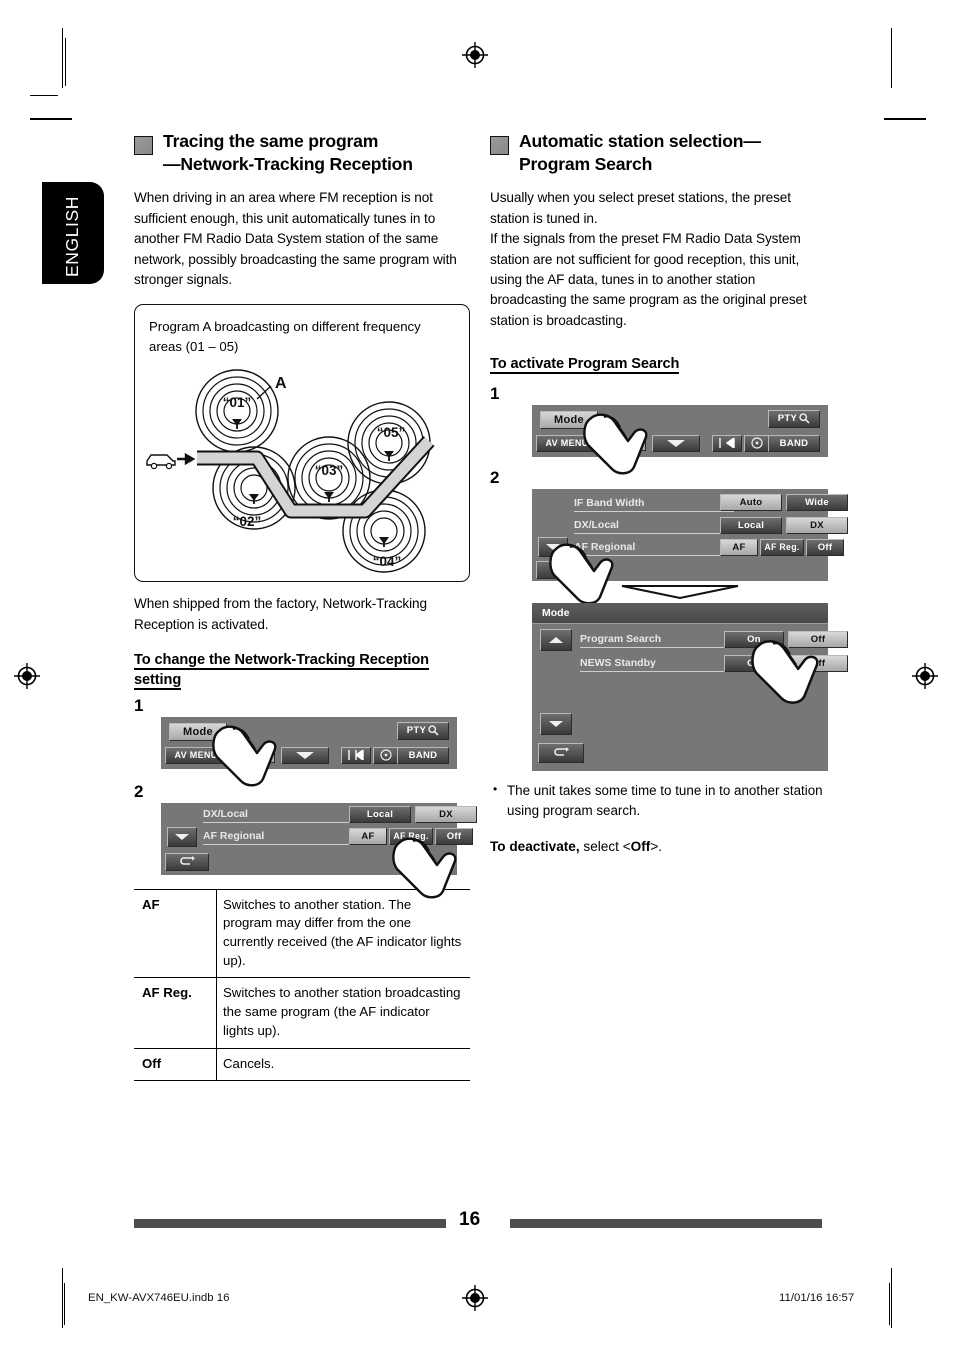 This screenshot has width=954, height=1354. I want to click on option-af: AF, so click(368, 836).